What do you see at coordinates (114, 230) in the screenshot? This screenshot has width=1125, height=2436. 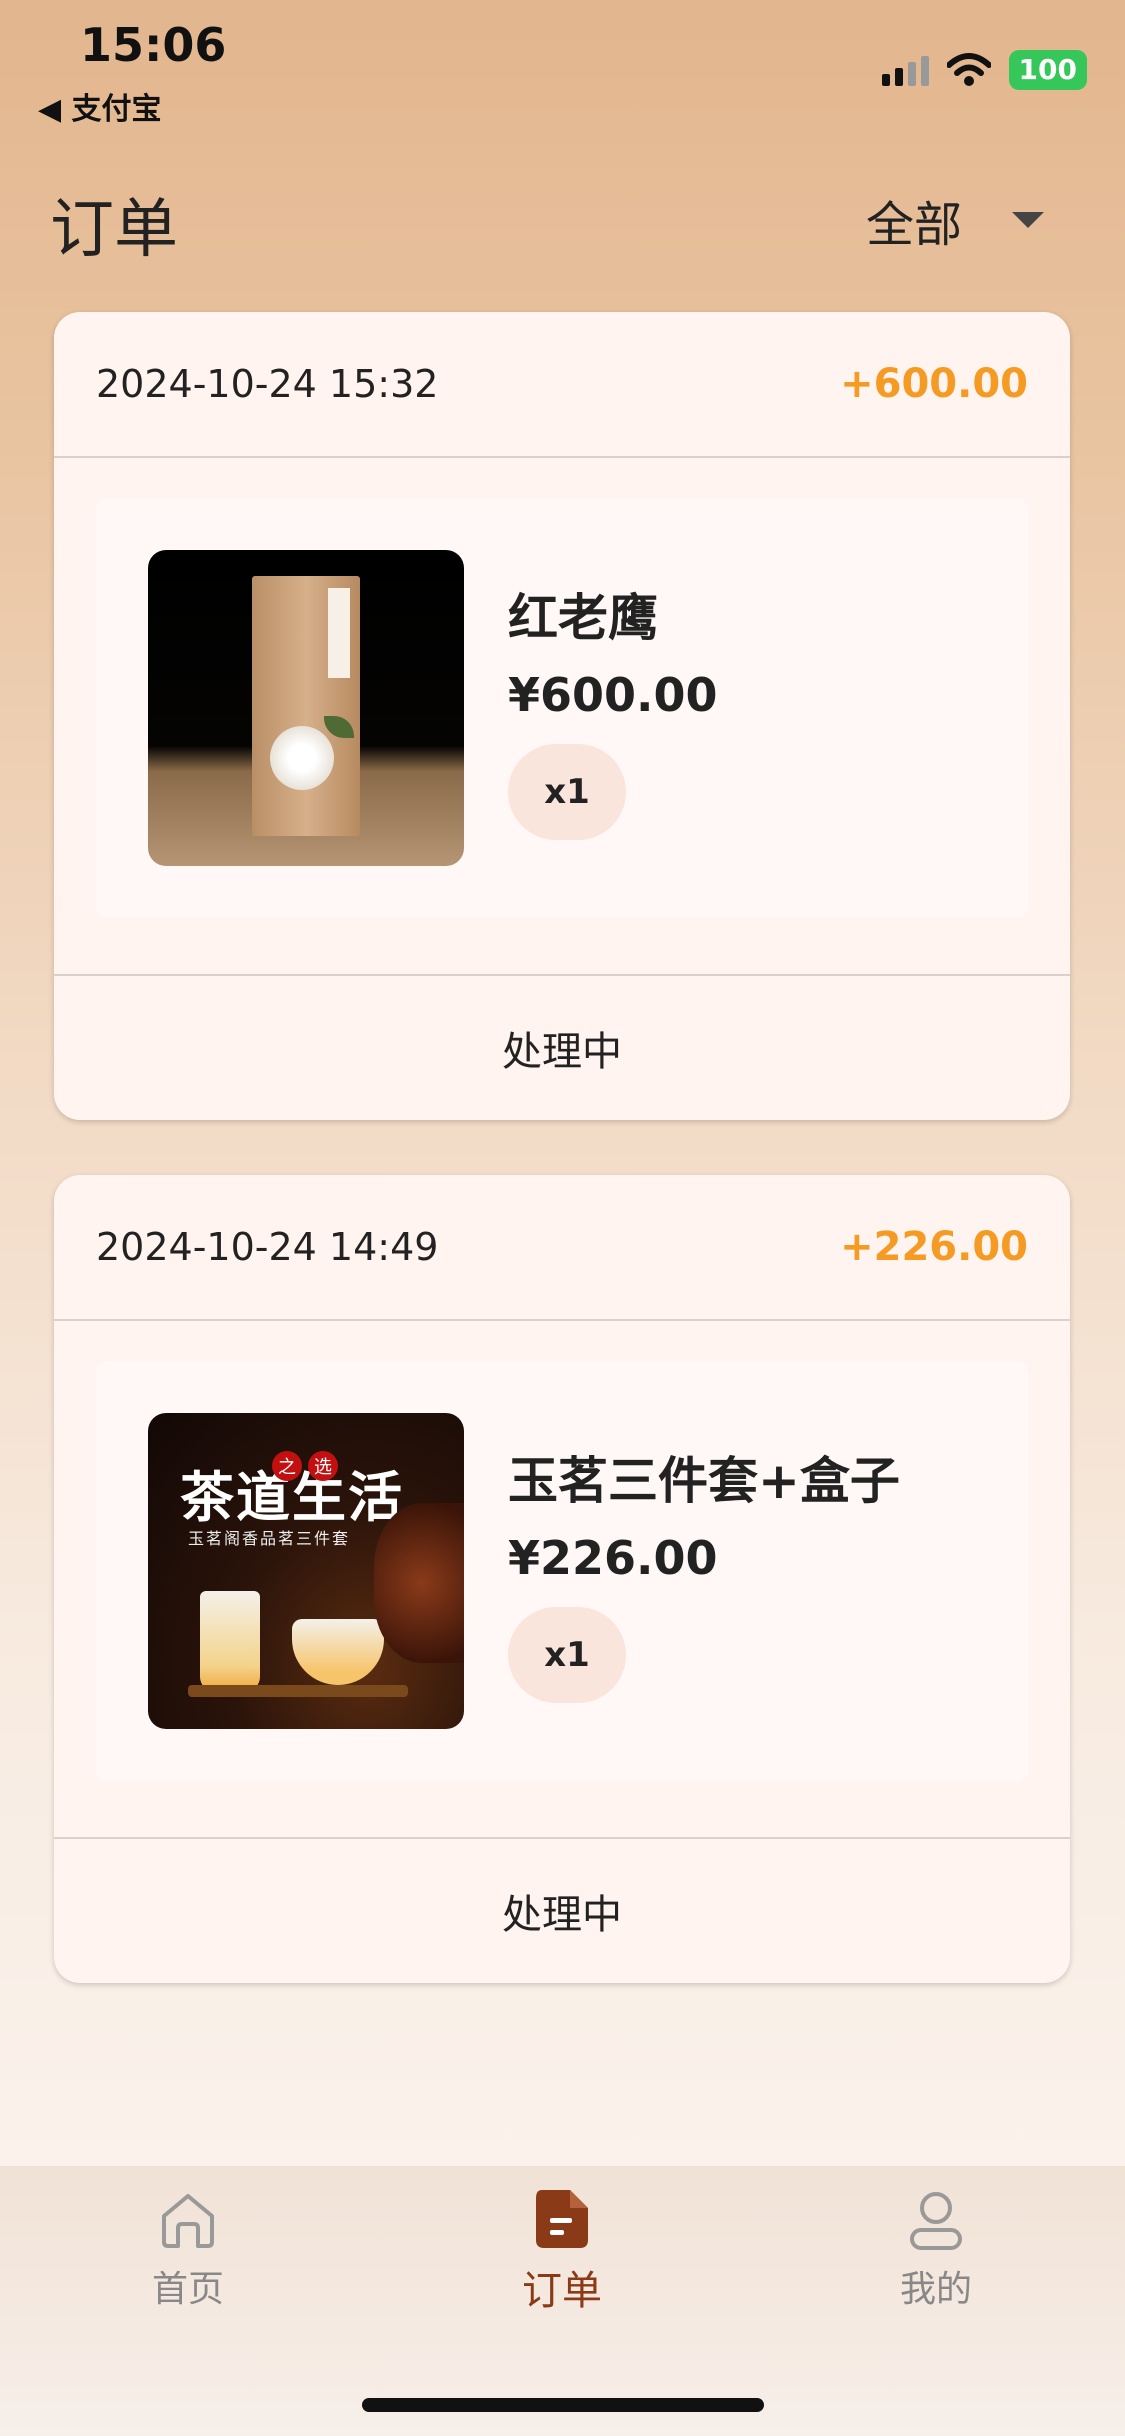 I see `page-title: 订单` at bounding box center [114, 230].